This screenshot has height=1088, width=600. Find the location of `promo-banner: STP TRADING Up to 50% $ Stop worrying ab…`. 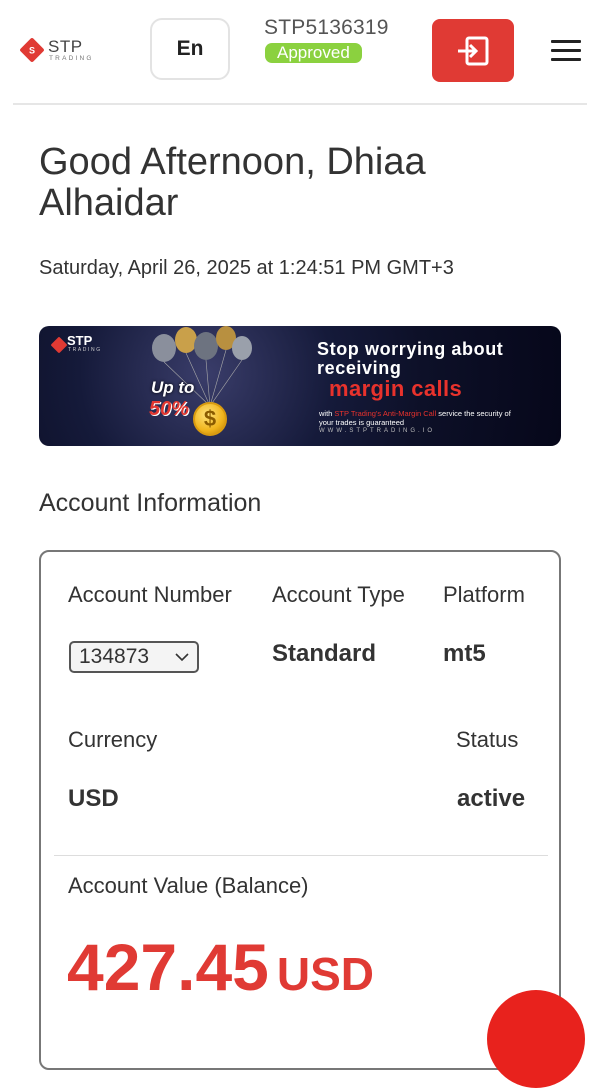

promo-banner: STP TRADING Up to 50% $ Stop worrying ab… is located at coordinates (300, 386).